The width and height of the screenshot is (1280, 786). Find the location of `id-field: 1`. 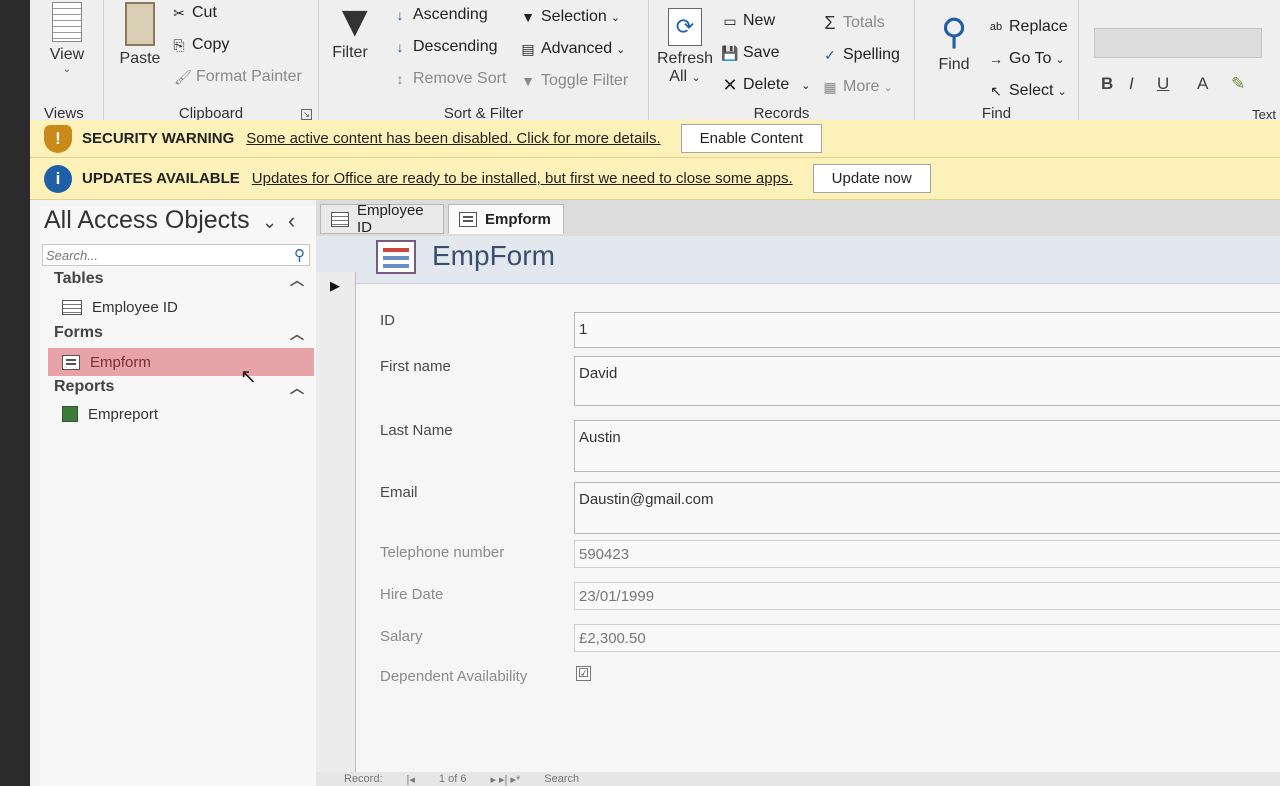

id-field: 1 is located at coordinates (927, 330).